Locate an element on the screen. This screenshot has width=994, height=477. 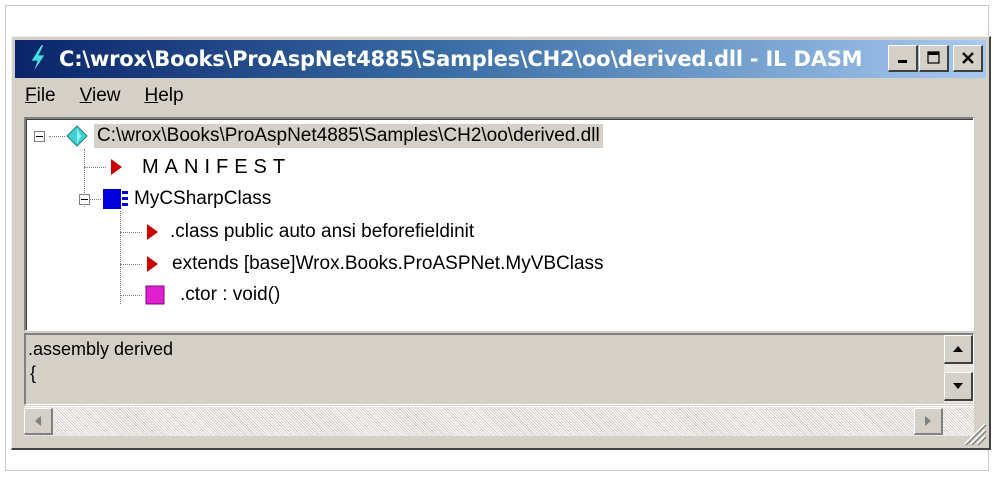
class-icon is located at coordinates (115, 199).